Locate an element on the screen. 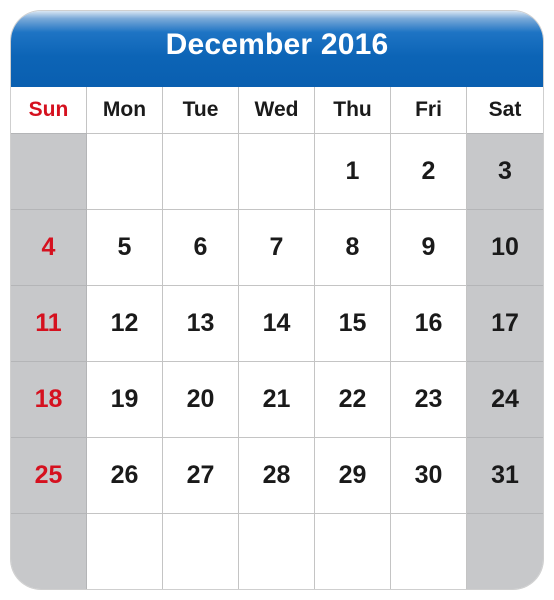 Image resolution: width=554 pixels, height=600 pixels. day-cell-19: 19 is located at coordinates (125, 399).